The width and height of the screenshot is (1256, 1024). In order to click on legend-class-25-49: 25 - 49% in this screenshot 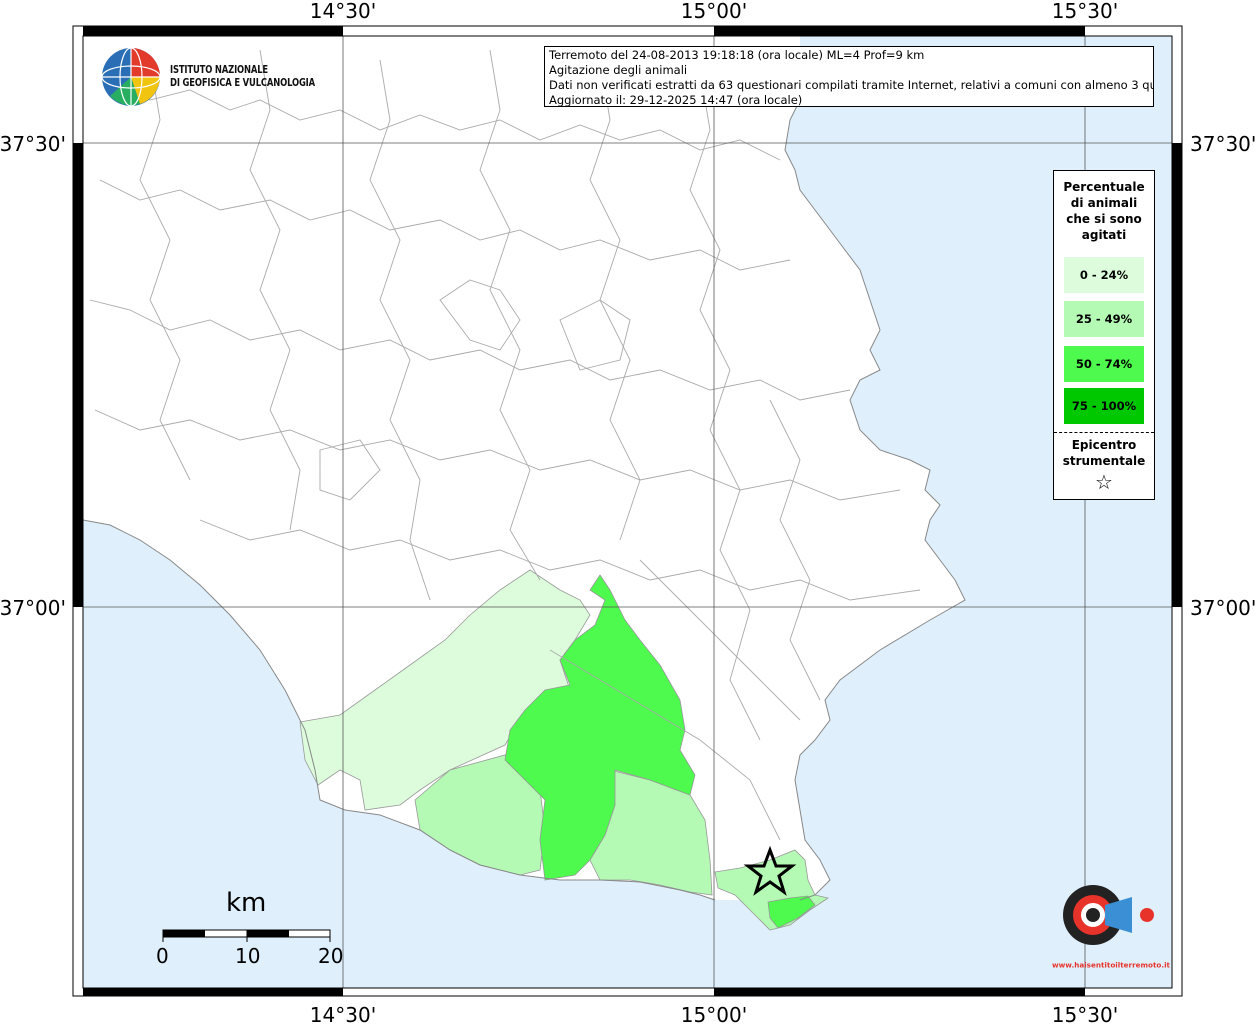, I will do `click(1104, 319)`.